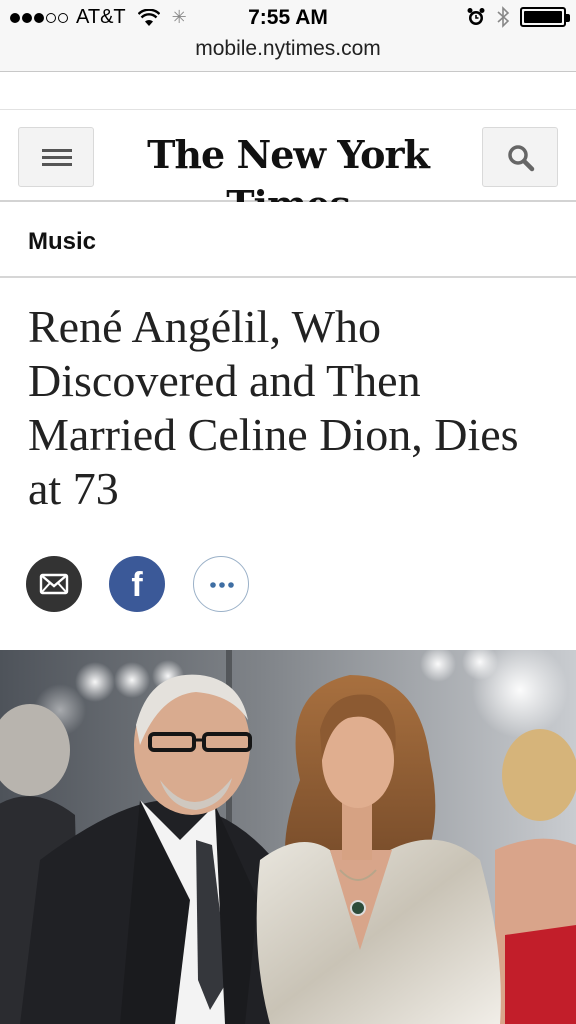 Image resolution: width=576 pixels, height=1024 pixels. I want to click on top-spacer, so click(288, 91).